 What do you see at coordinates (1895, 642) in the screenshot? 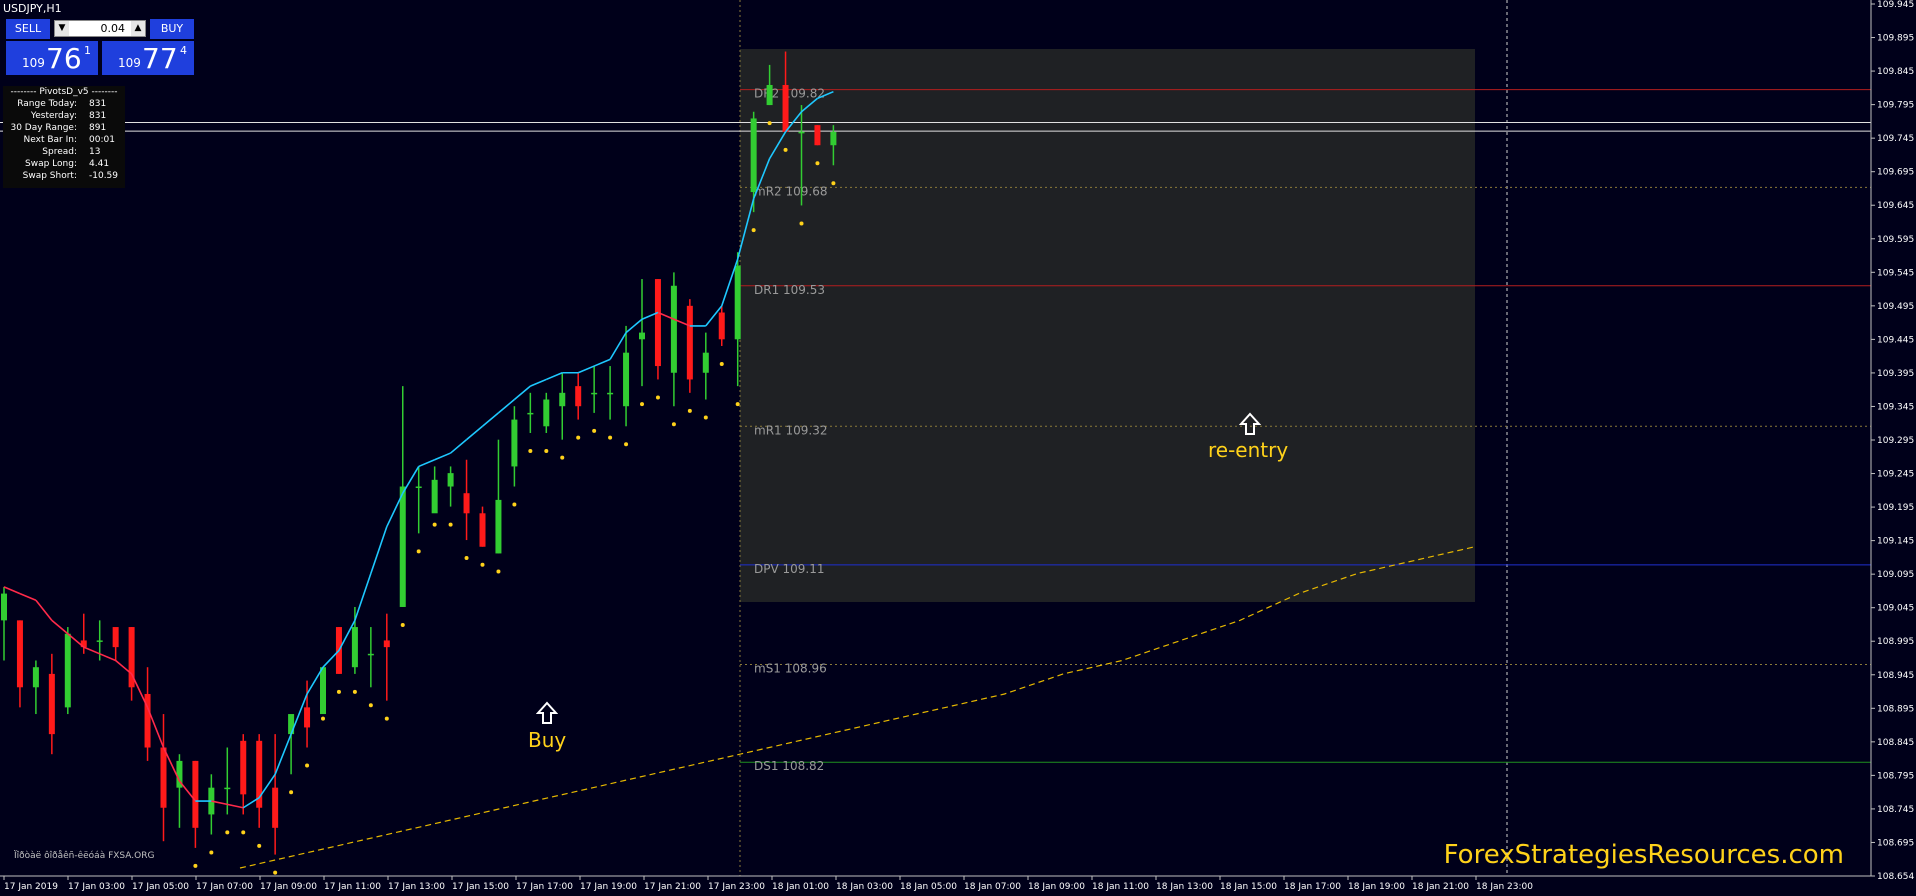
I see `price-tick-label: 108.995` at bounding box center [1895, 642].